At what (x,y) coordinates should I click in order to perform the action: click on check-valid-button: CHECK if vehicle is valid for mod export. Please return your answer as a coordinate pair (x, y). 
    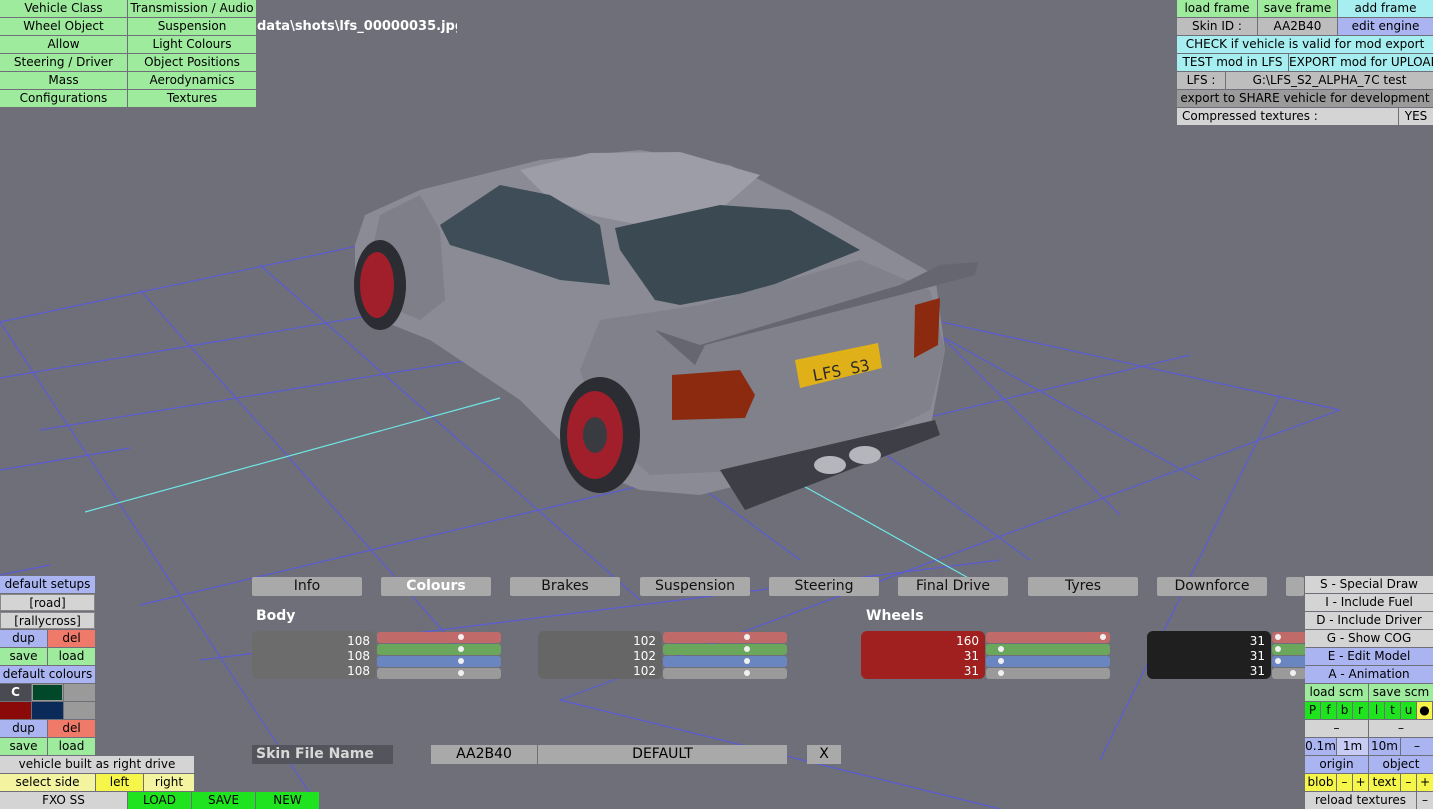
    Looking at the image, I should click on (1305, 44).